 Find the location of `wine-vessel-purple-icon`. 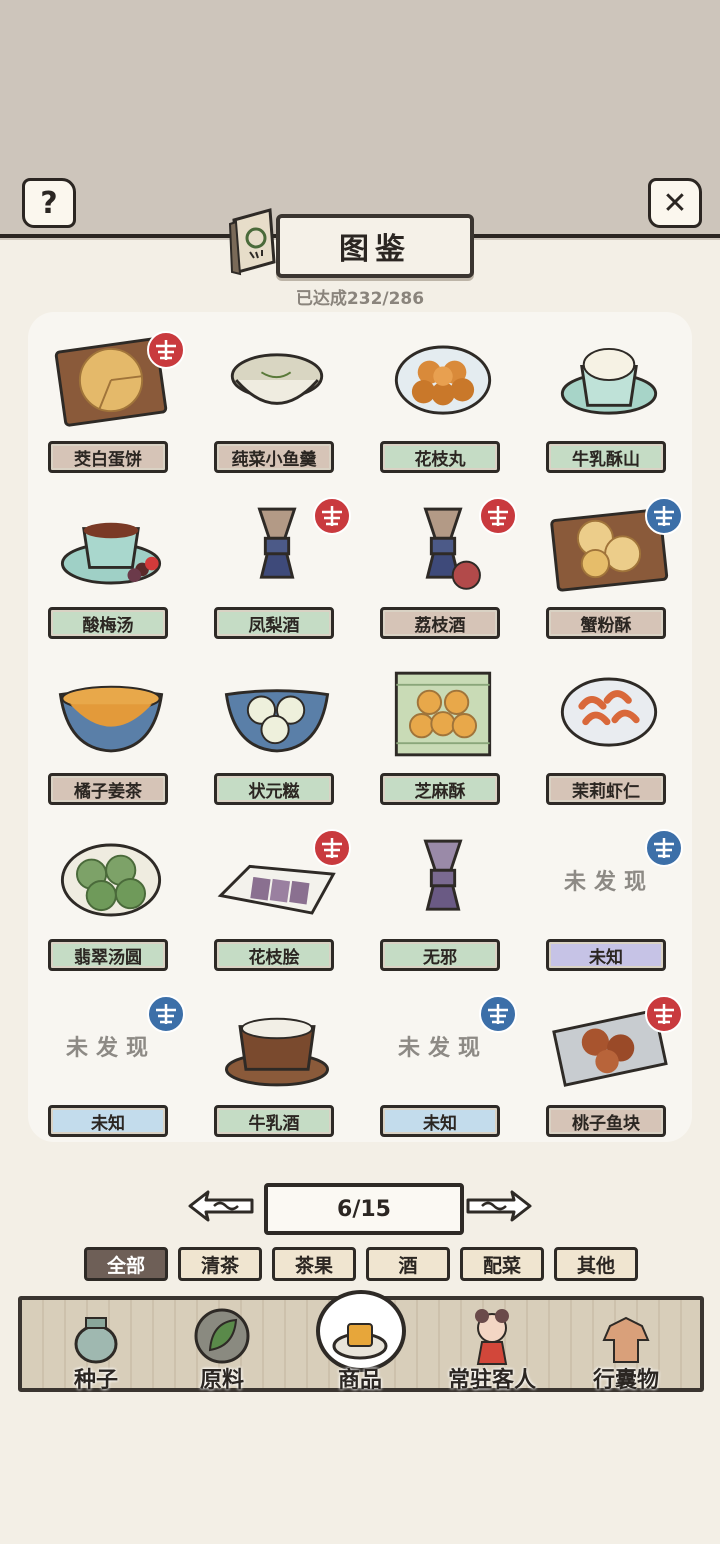

wine-vessel-purple-icon is located at coordinates (443, 875).